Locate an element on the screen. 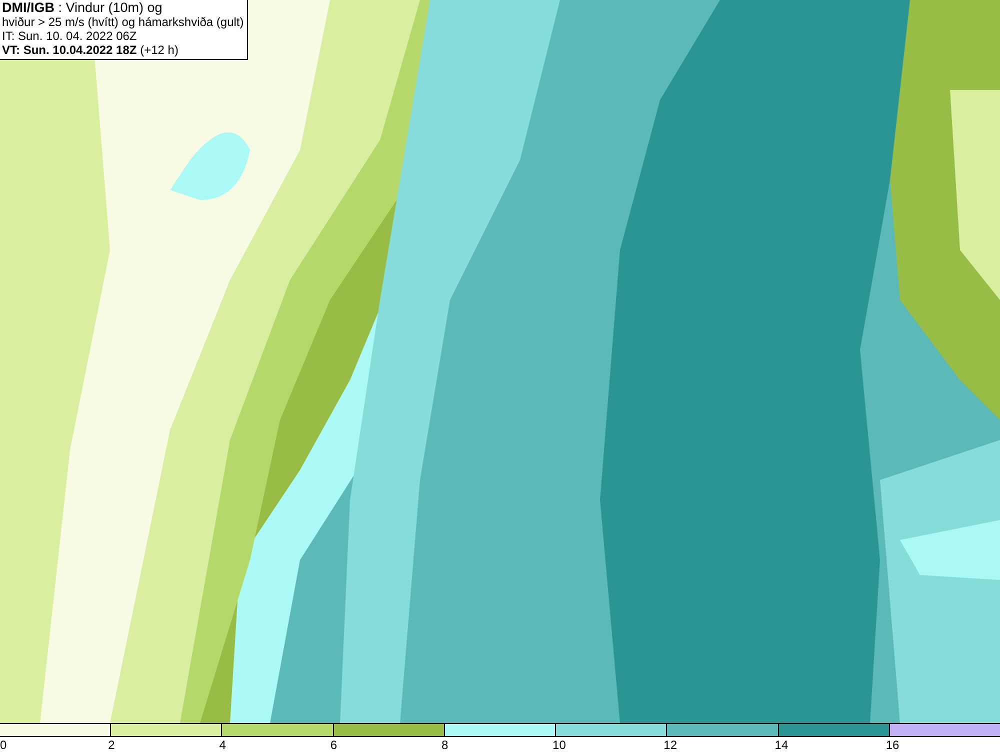 The width and height of the screenshot is (1000, 753). legend-tick-label: 2 is located at coordinates (111, 745).